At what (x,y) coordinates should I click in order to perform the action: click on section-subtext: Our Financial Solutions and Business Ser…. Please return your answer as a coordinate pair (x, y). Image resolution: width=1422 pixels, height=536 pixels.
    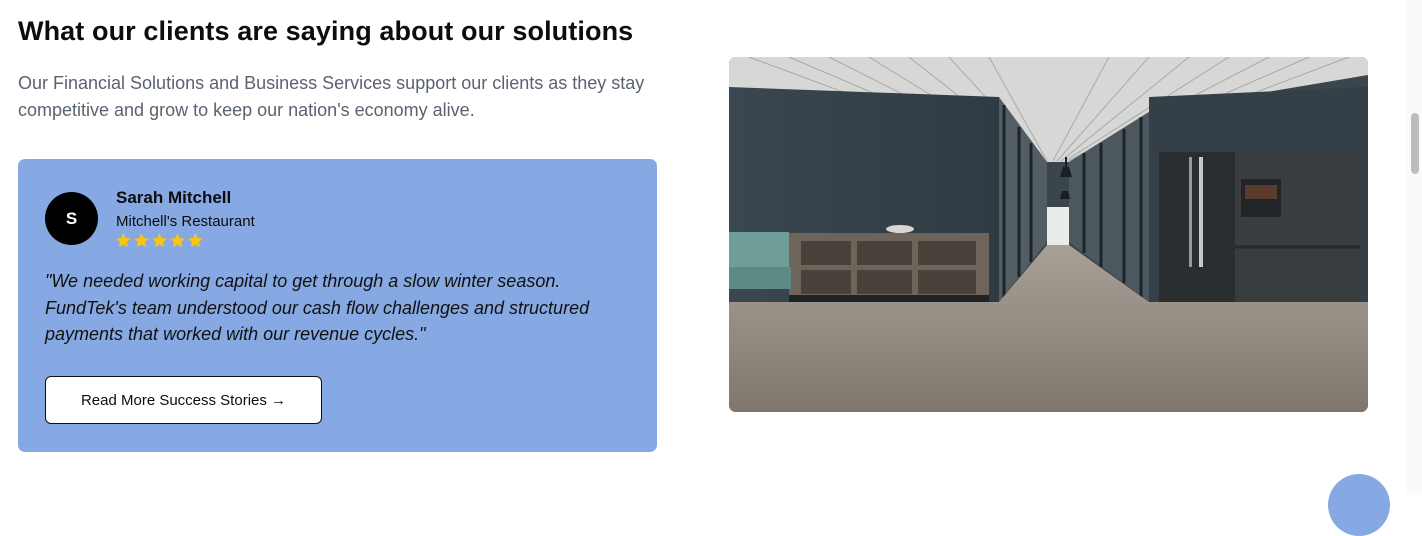
    Looking at the image, I should click on (331, 96).